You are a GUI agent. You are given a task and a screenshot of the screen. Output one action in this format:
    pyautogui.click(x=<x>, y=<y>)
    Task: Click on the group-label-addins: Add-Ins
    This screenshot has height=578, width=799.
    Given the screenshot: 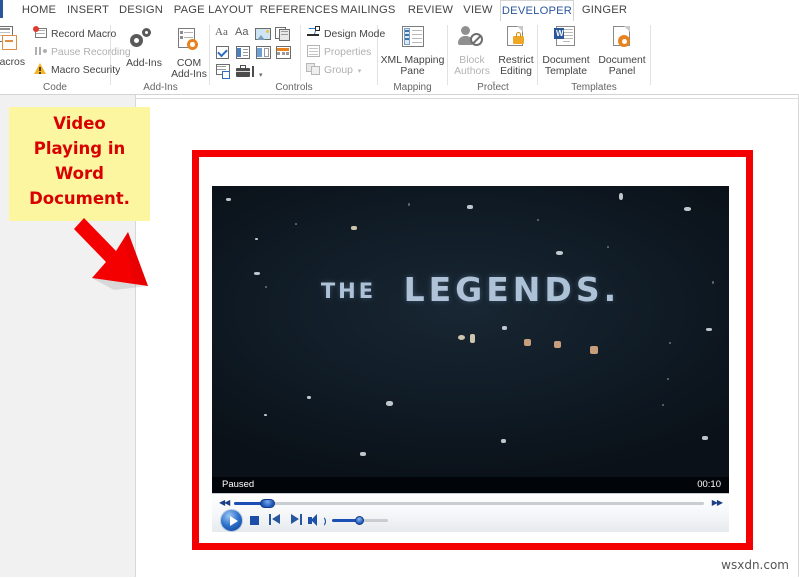 What is the action you would take?
    pyautogui.click(x=160, y=87)
    